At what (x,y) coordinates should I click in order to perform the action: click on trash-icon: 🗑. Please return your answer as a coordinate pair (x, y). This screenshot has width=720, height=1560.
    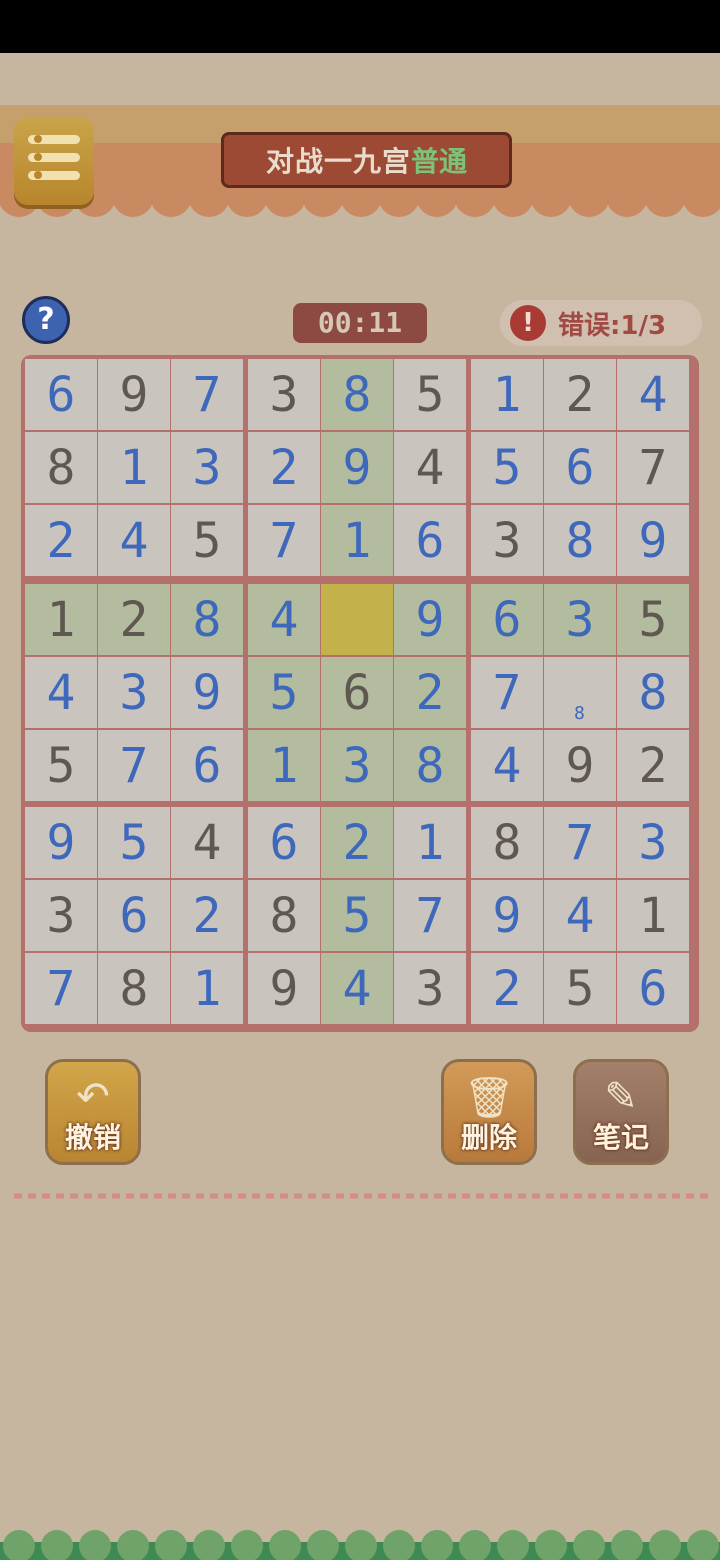
    Looking at the image, I should click on (489, 1098).